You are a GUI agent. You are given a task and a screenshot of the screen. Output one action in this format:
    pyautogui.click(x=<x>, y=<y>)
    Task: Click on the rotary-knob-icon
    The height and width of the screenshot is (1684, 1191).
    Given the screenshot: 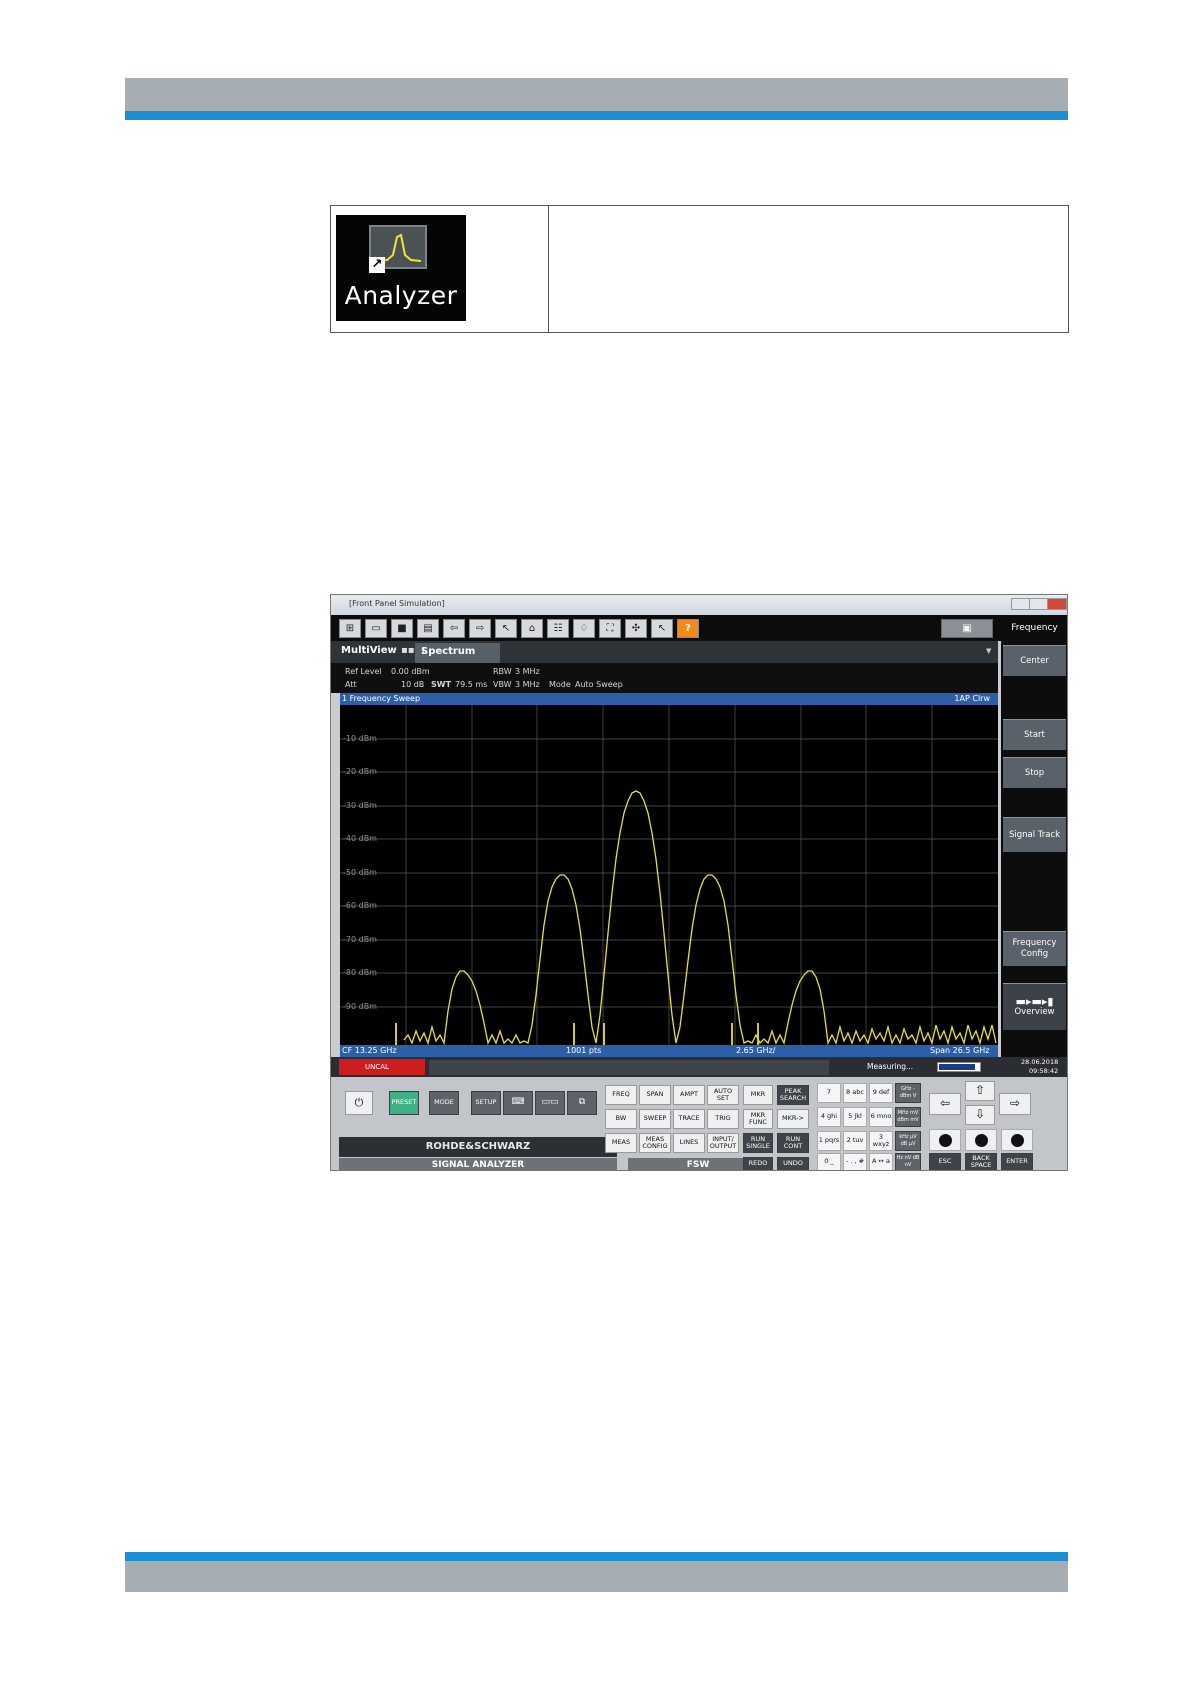 What is the action you would take?
    pyautogui.click(x=945, y=1140)
    